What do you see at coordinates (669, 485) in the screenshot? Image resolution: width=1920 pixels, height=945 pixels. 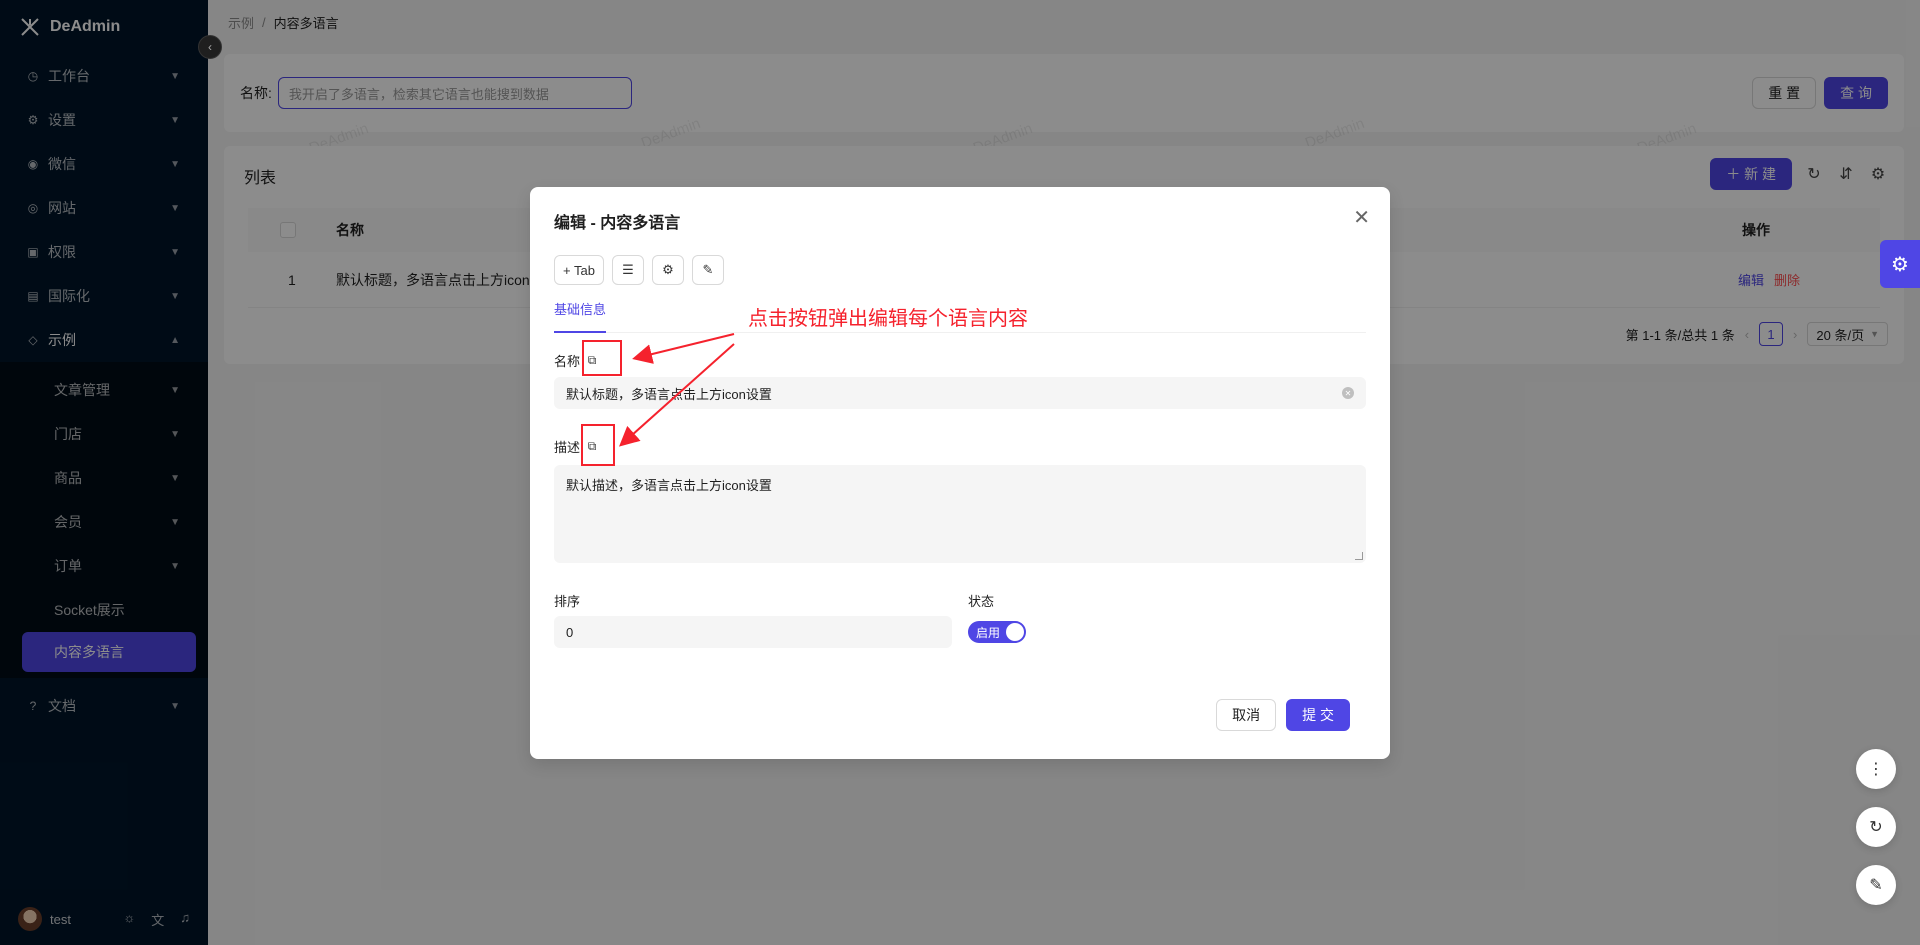 I see `desc-textarea-value: 默认描述，多语言点击上方icon设置` at bounding box center [669, 485].